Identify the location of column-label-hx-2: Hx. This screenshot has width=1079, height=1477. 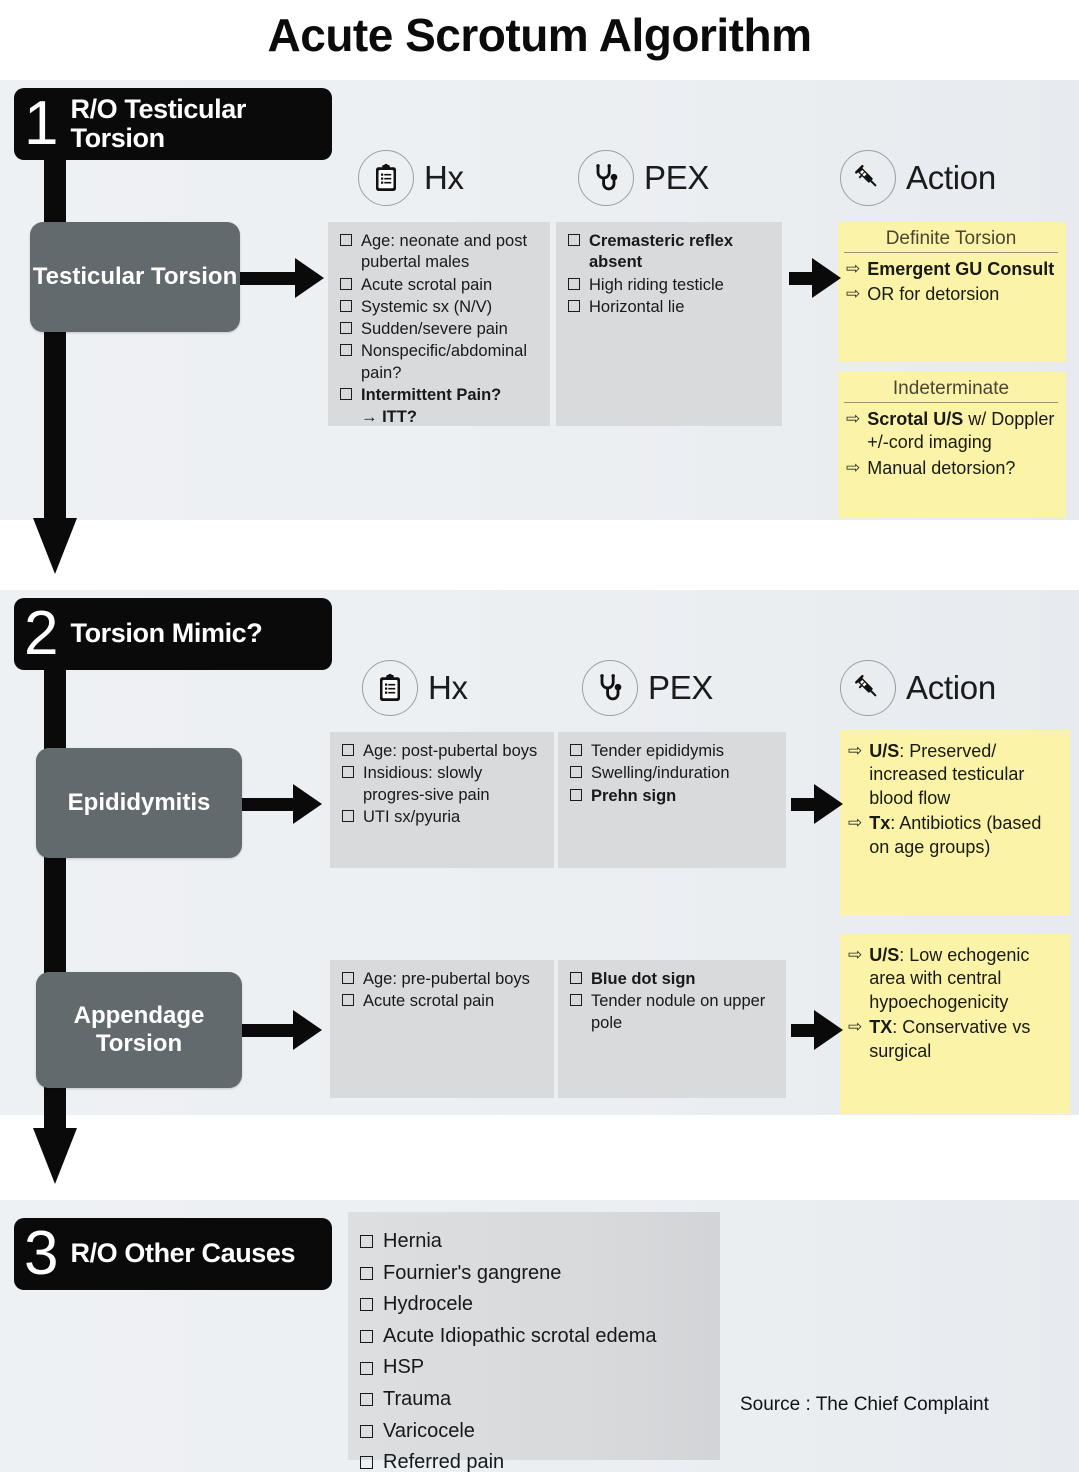
(448, 687).